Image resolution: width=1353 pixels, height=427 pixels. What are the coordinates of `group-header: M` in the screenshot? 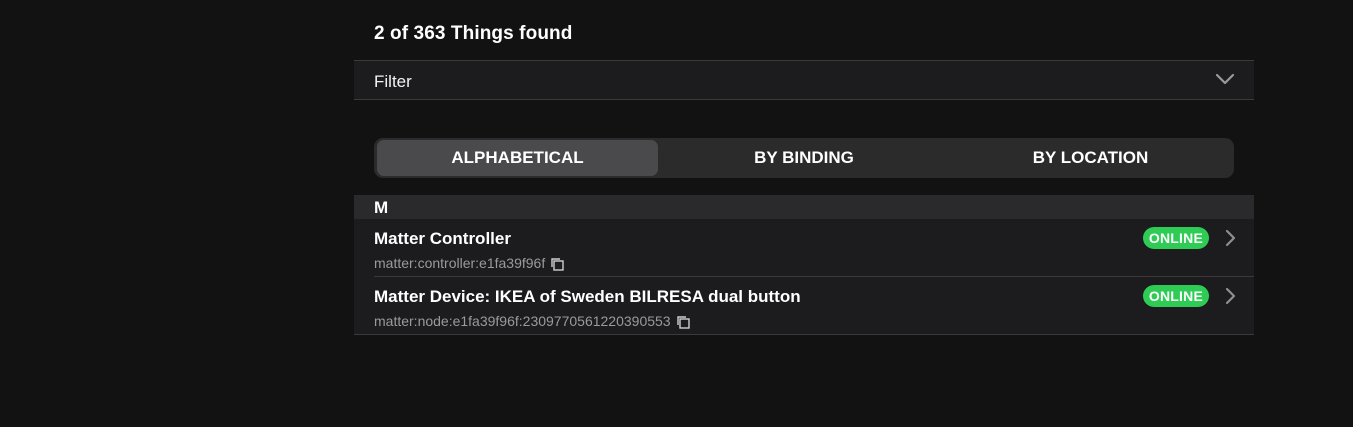 It's located at (804, 207).